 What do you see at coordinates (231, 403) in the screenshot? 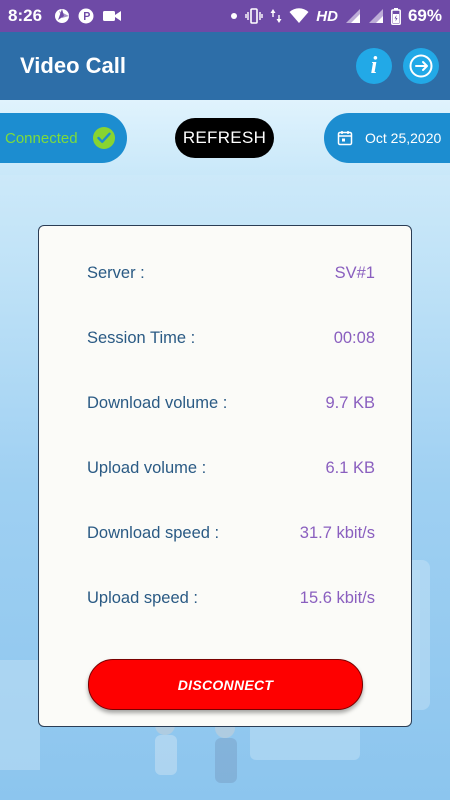
I see `stat-row-download-volume: Download volume : 9.7 KB` at bounding box center [231, 403].